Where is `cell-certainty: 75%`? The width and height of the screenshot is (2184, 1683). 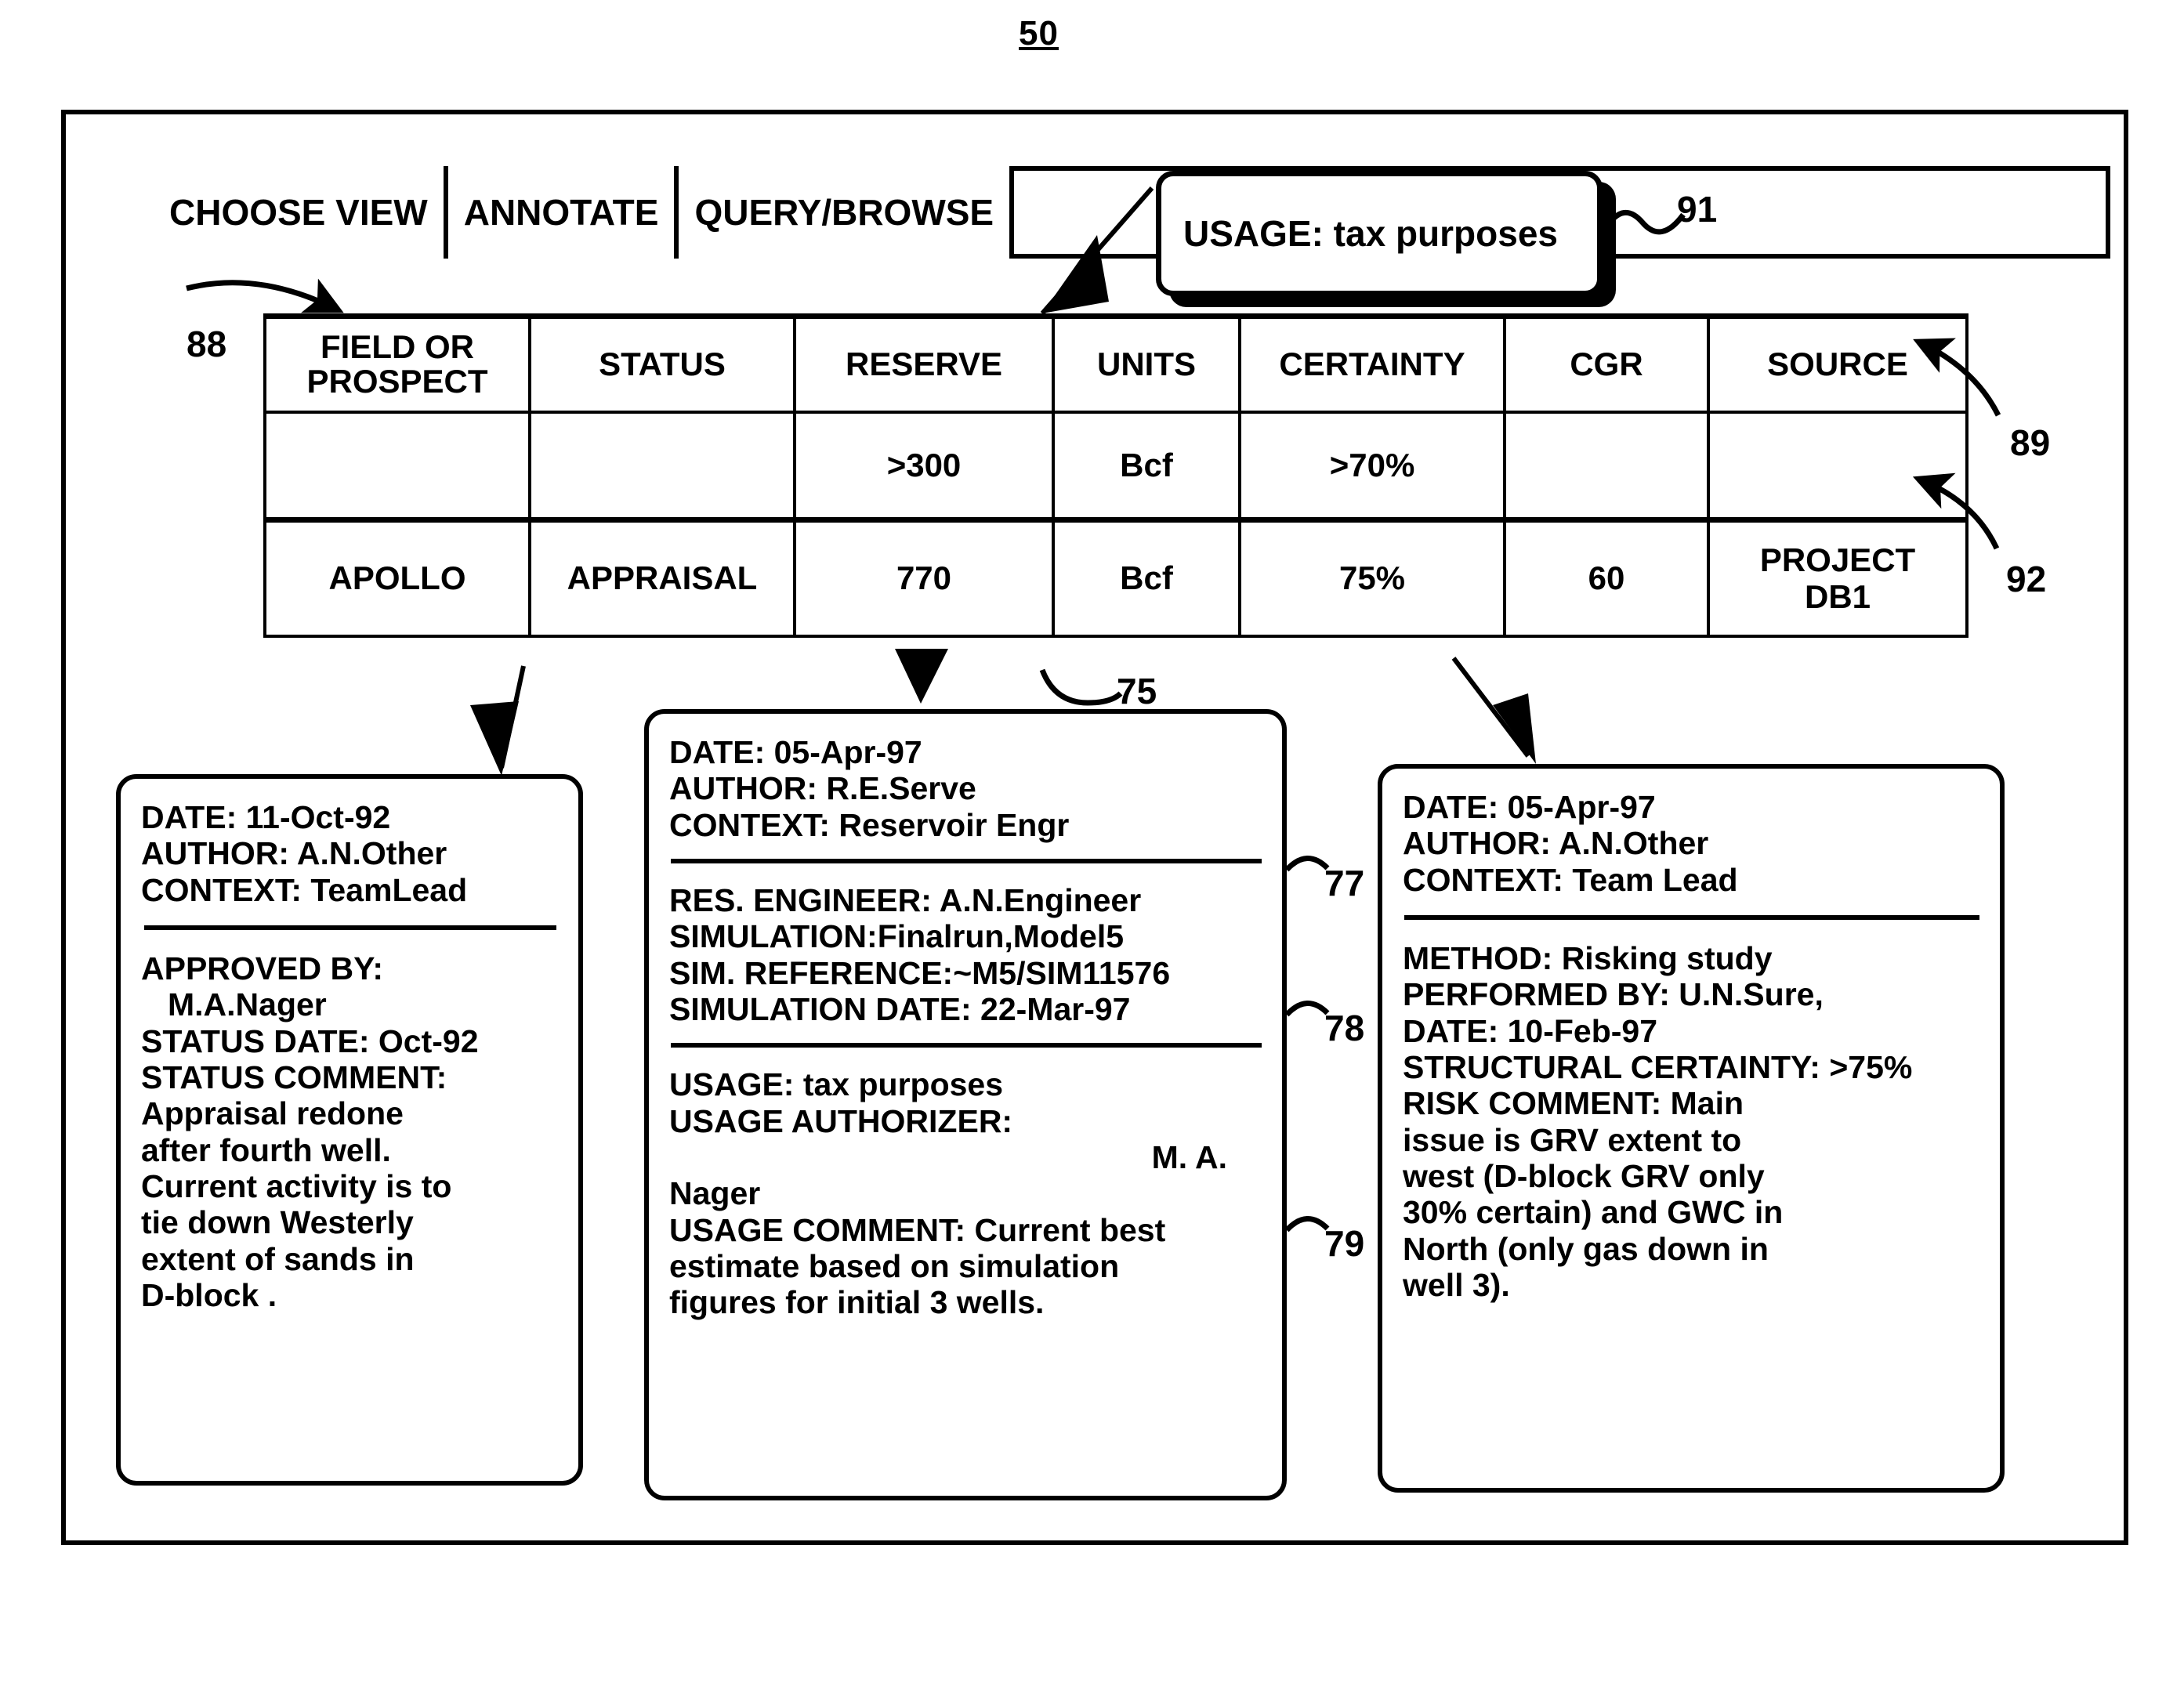
cell-certainty: 75% is located at coordinates (1372, 577).